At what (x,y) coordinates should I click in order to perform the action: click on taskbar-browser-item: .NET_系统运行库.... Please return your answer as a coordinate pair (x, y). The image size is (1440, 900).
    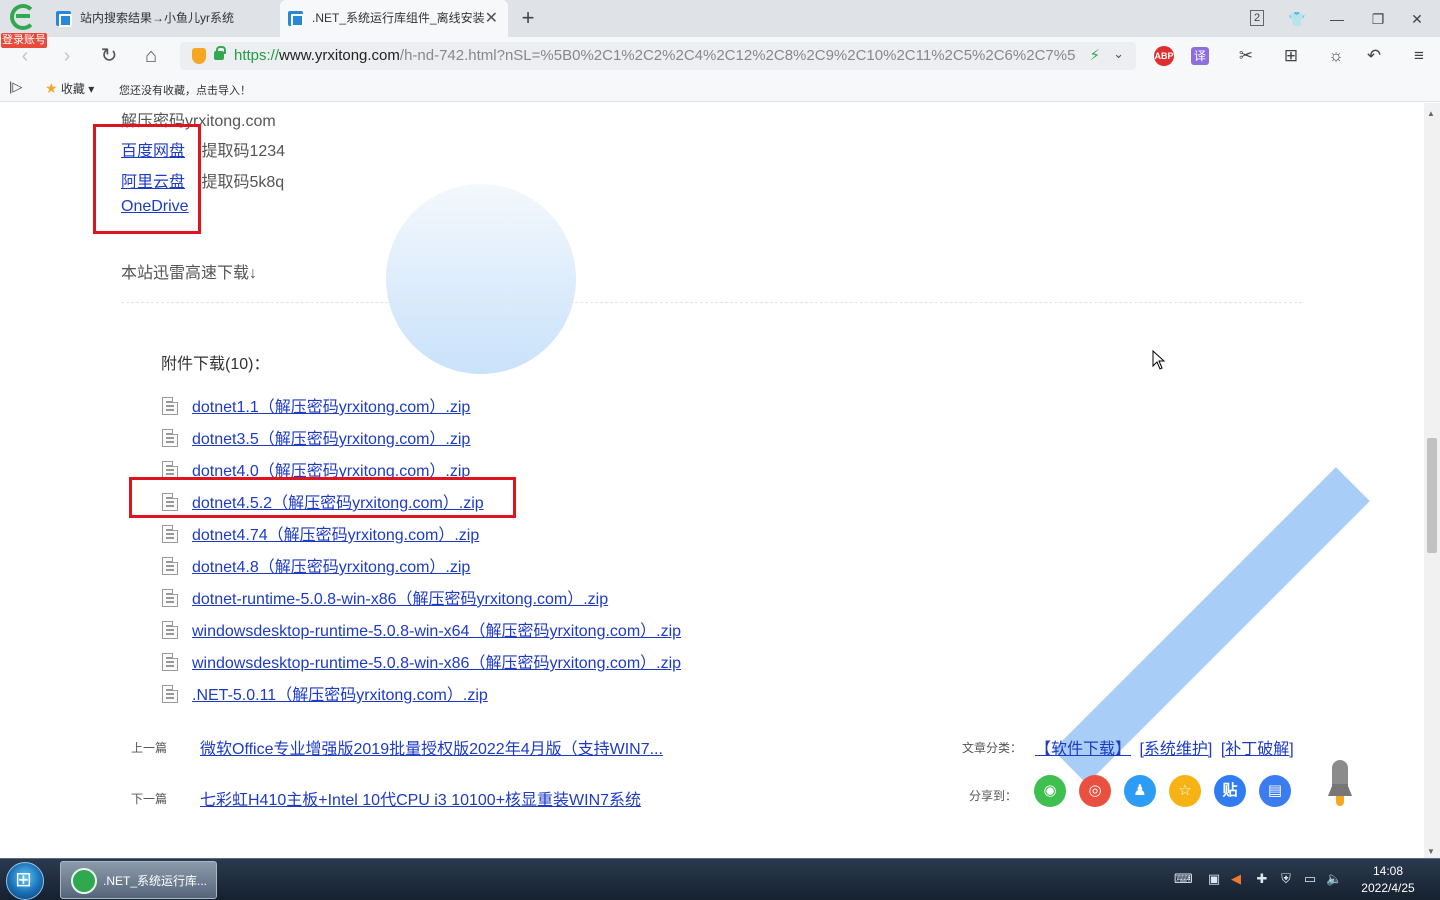
    Looking at the image, I should click on (138, 880).